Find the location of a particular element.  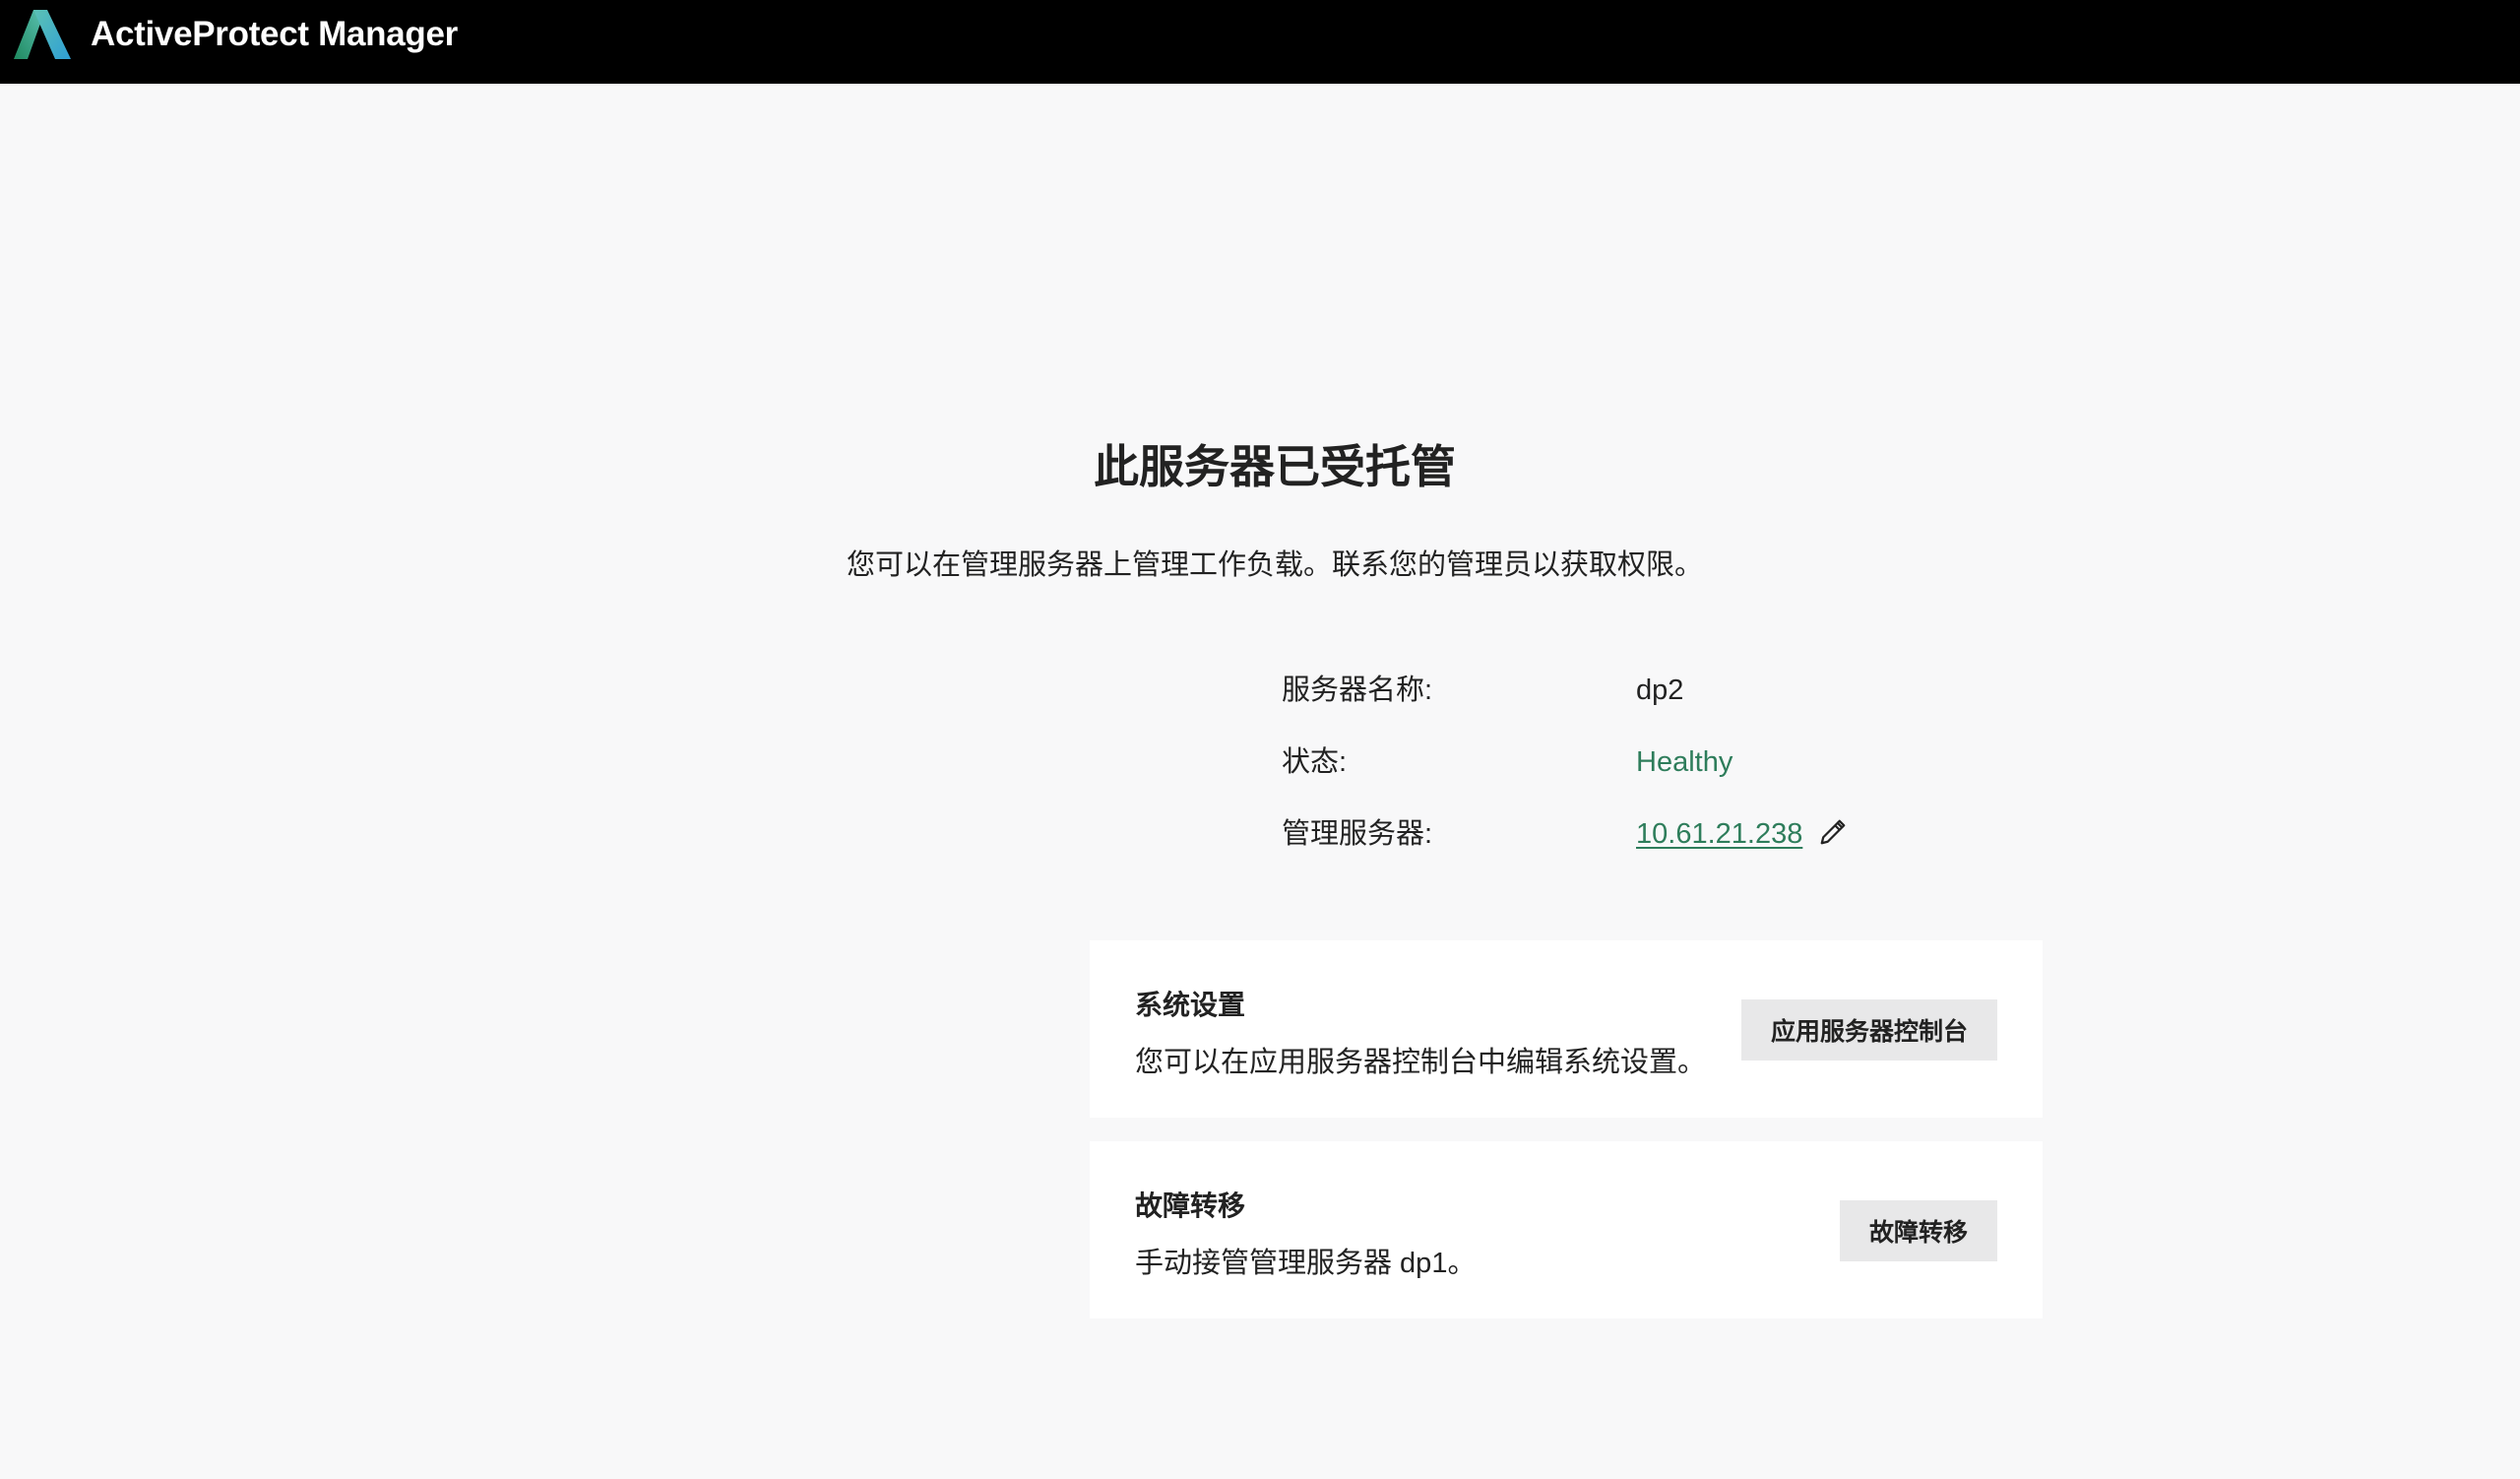

activeprotect-logo-icon is located at coordinates (42, 34).